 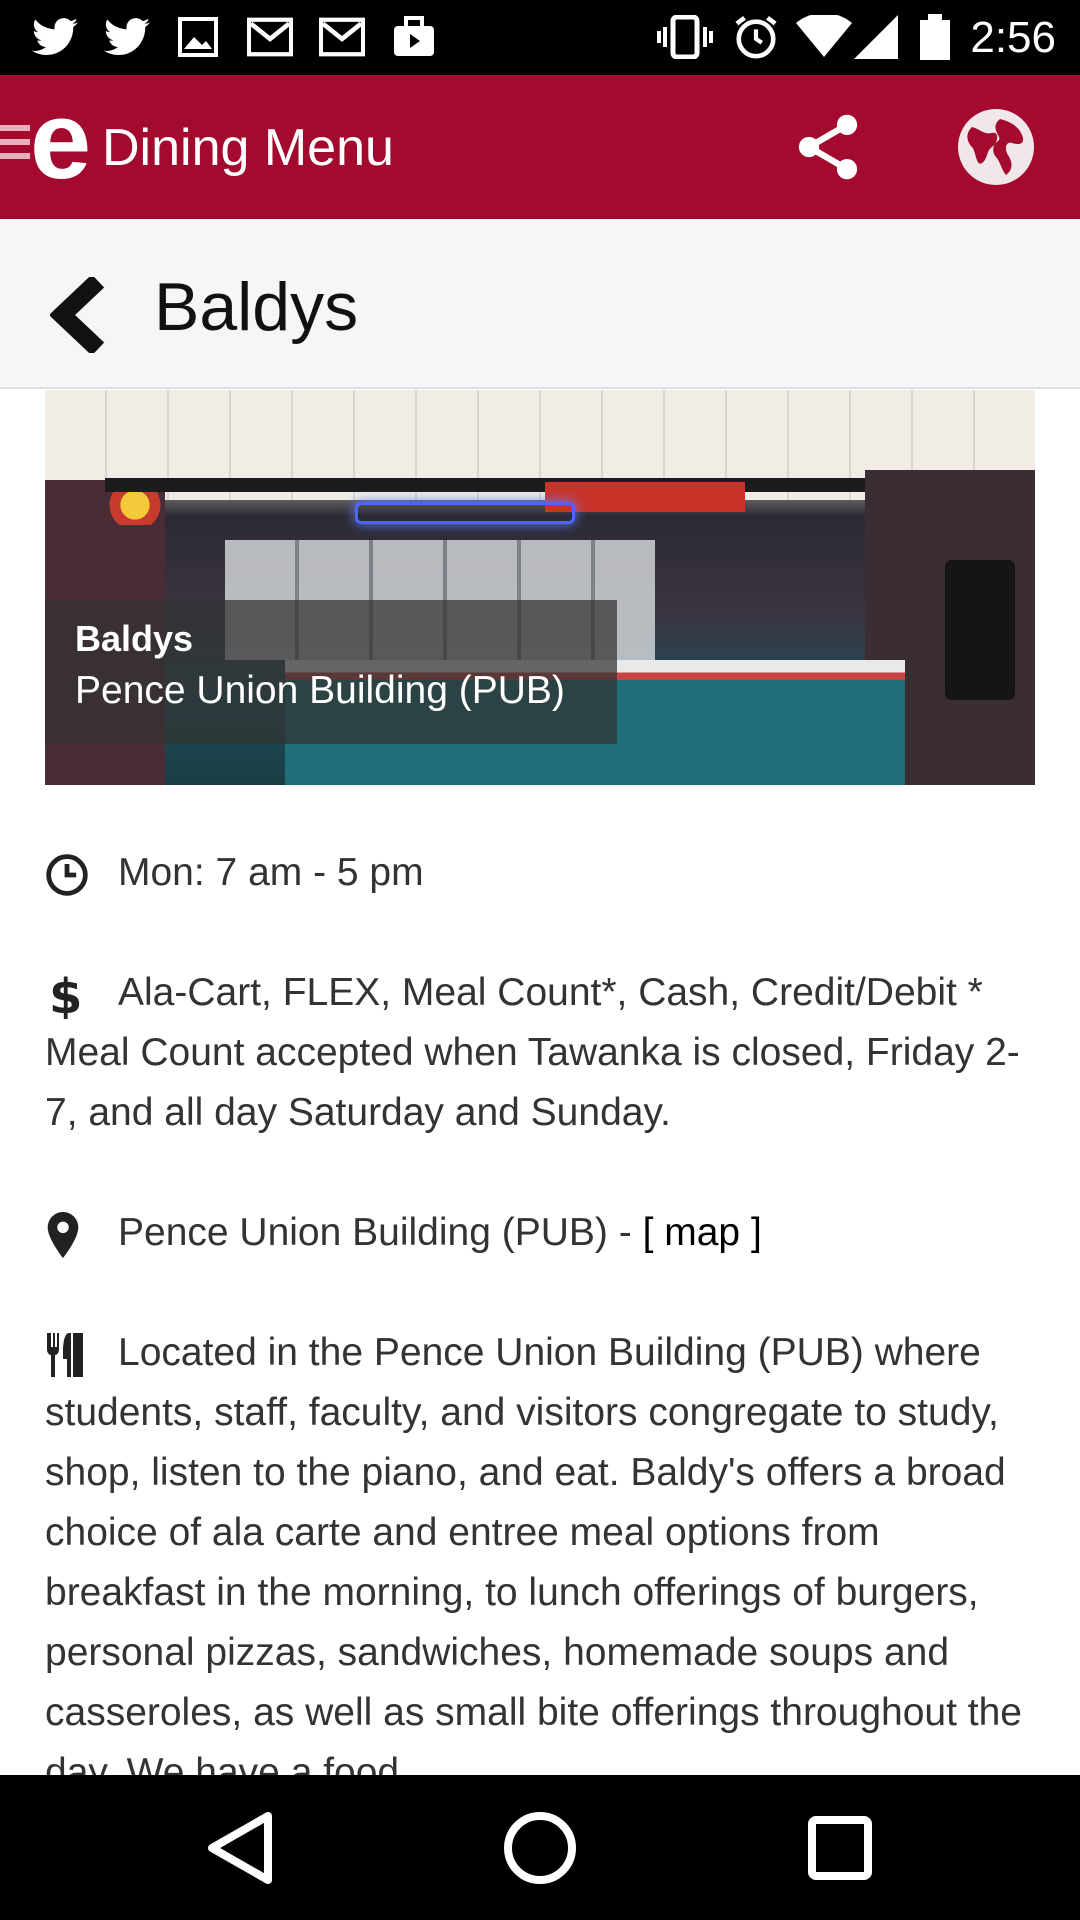 What do you see at coordinates (828, 147) in the screenshot?
I see `share-icon` at bounding box center [828, 147].